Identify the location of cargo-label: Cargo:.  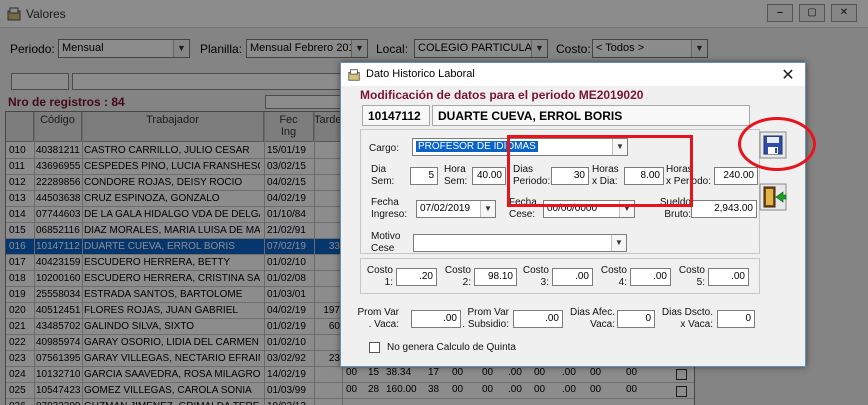
(384, 148).